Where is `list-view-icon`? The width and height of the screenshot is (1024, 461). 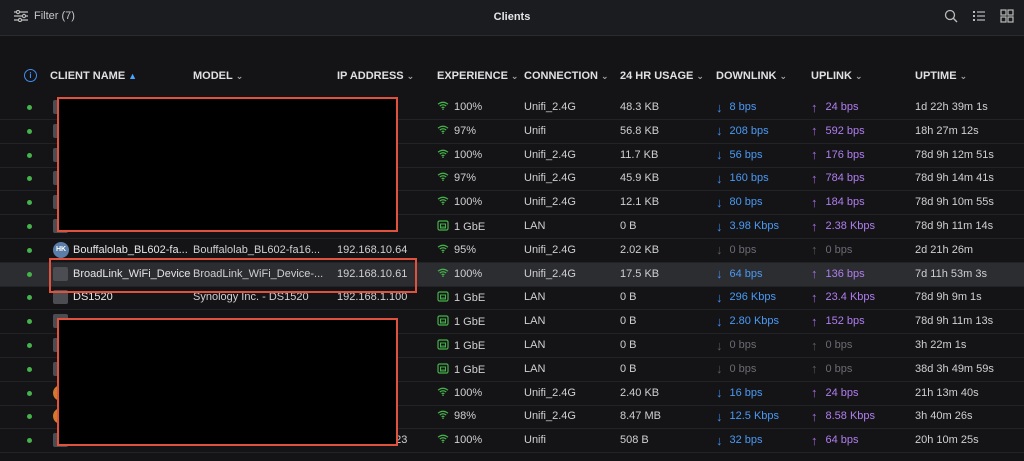 list-view-icon is located at coordinates (979, 17).